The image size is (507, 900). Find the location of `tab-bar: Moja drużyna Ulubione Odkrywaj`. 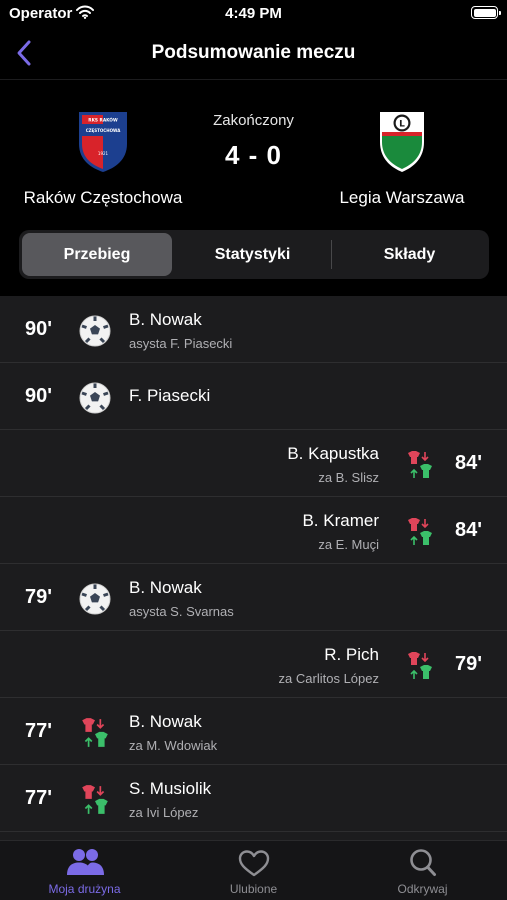

tab-bar: Moja drużyna Ulubione Odkrywaj is located at coordinates (253, 870).